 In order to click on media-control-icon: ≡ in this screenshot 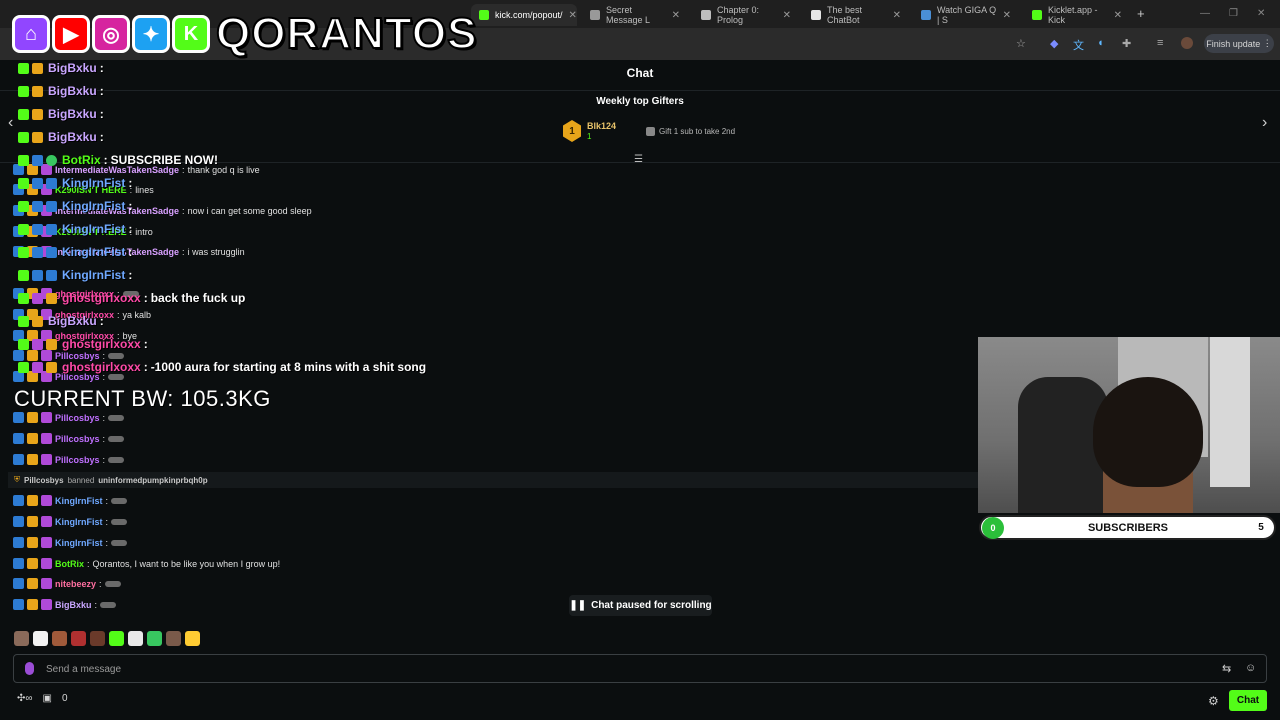, I will do `click(1160, 43)`.